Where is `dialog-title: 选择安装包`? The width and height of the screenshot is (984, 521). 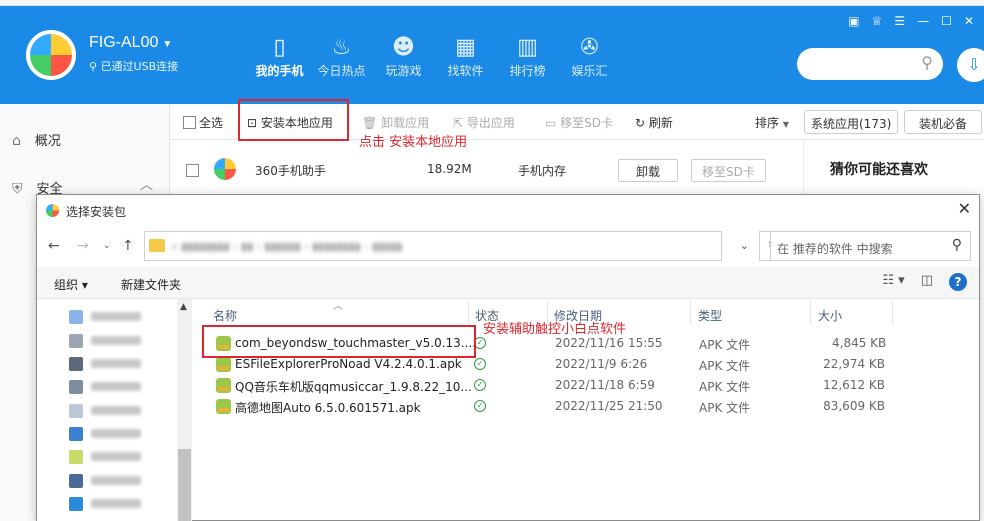 dialog-title: 选择安装包 is located at coordinates (96, 212).